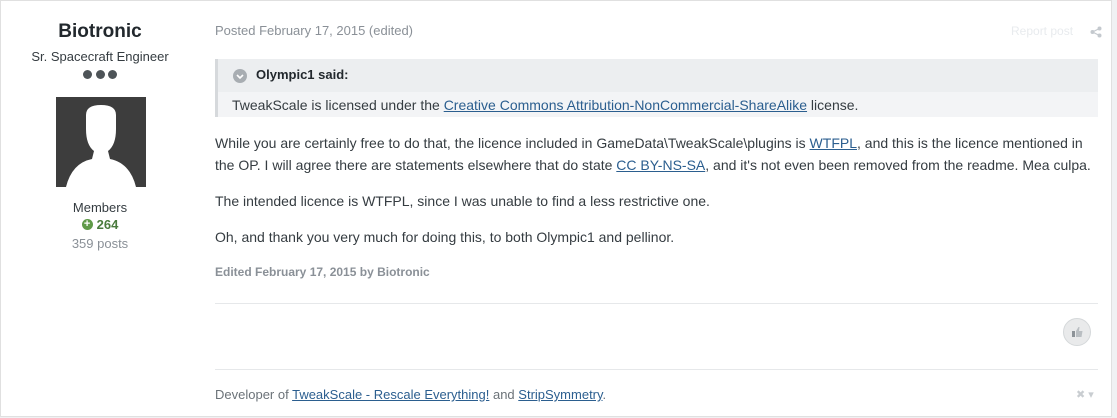  Describe the element at coordinates (107, 224) in the screenshot. I see `reputation-count: 264` at that location.